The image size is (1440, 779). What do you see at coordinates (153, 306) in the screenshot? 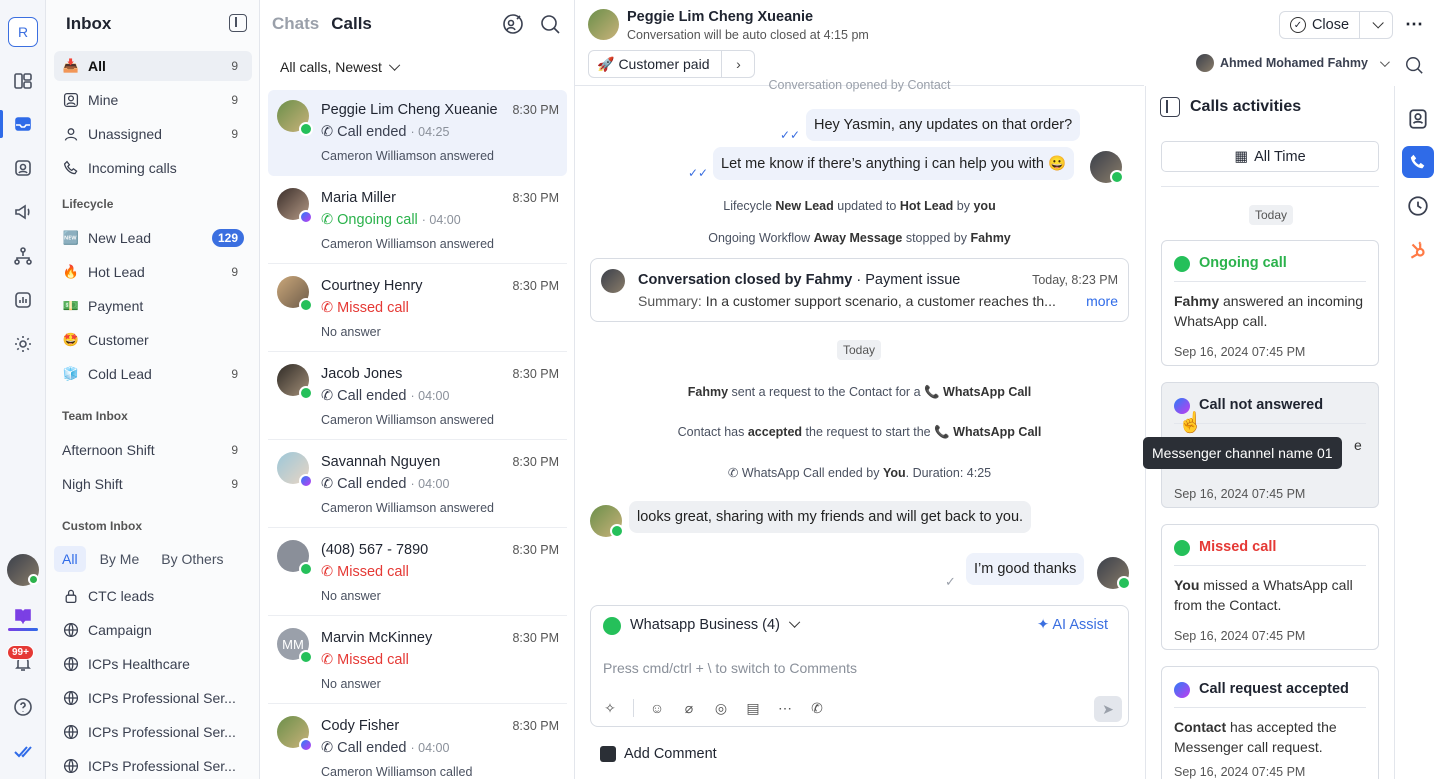
I see `lifecycle-item-payment: 💵 Payment` at bounding box center [153, 306].